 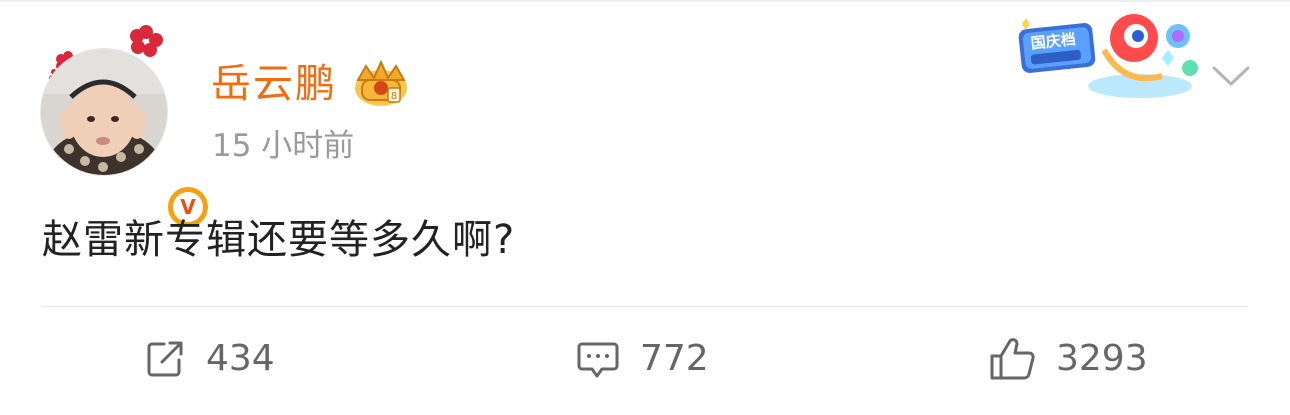 I want to click on like-button: 3293, so click(x=1068, y=359).